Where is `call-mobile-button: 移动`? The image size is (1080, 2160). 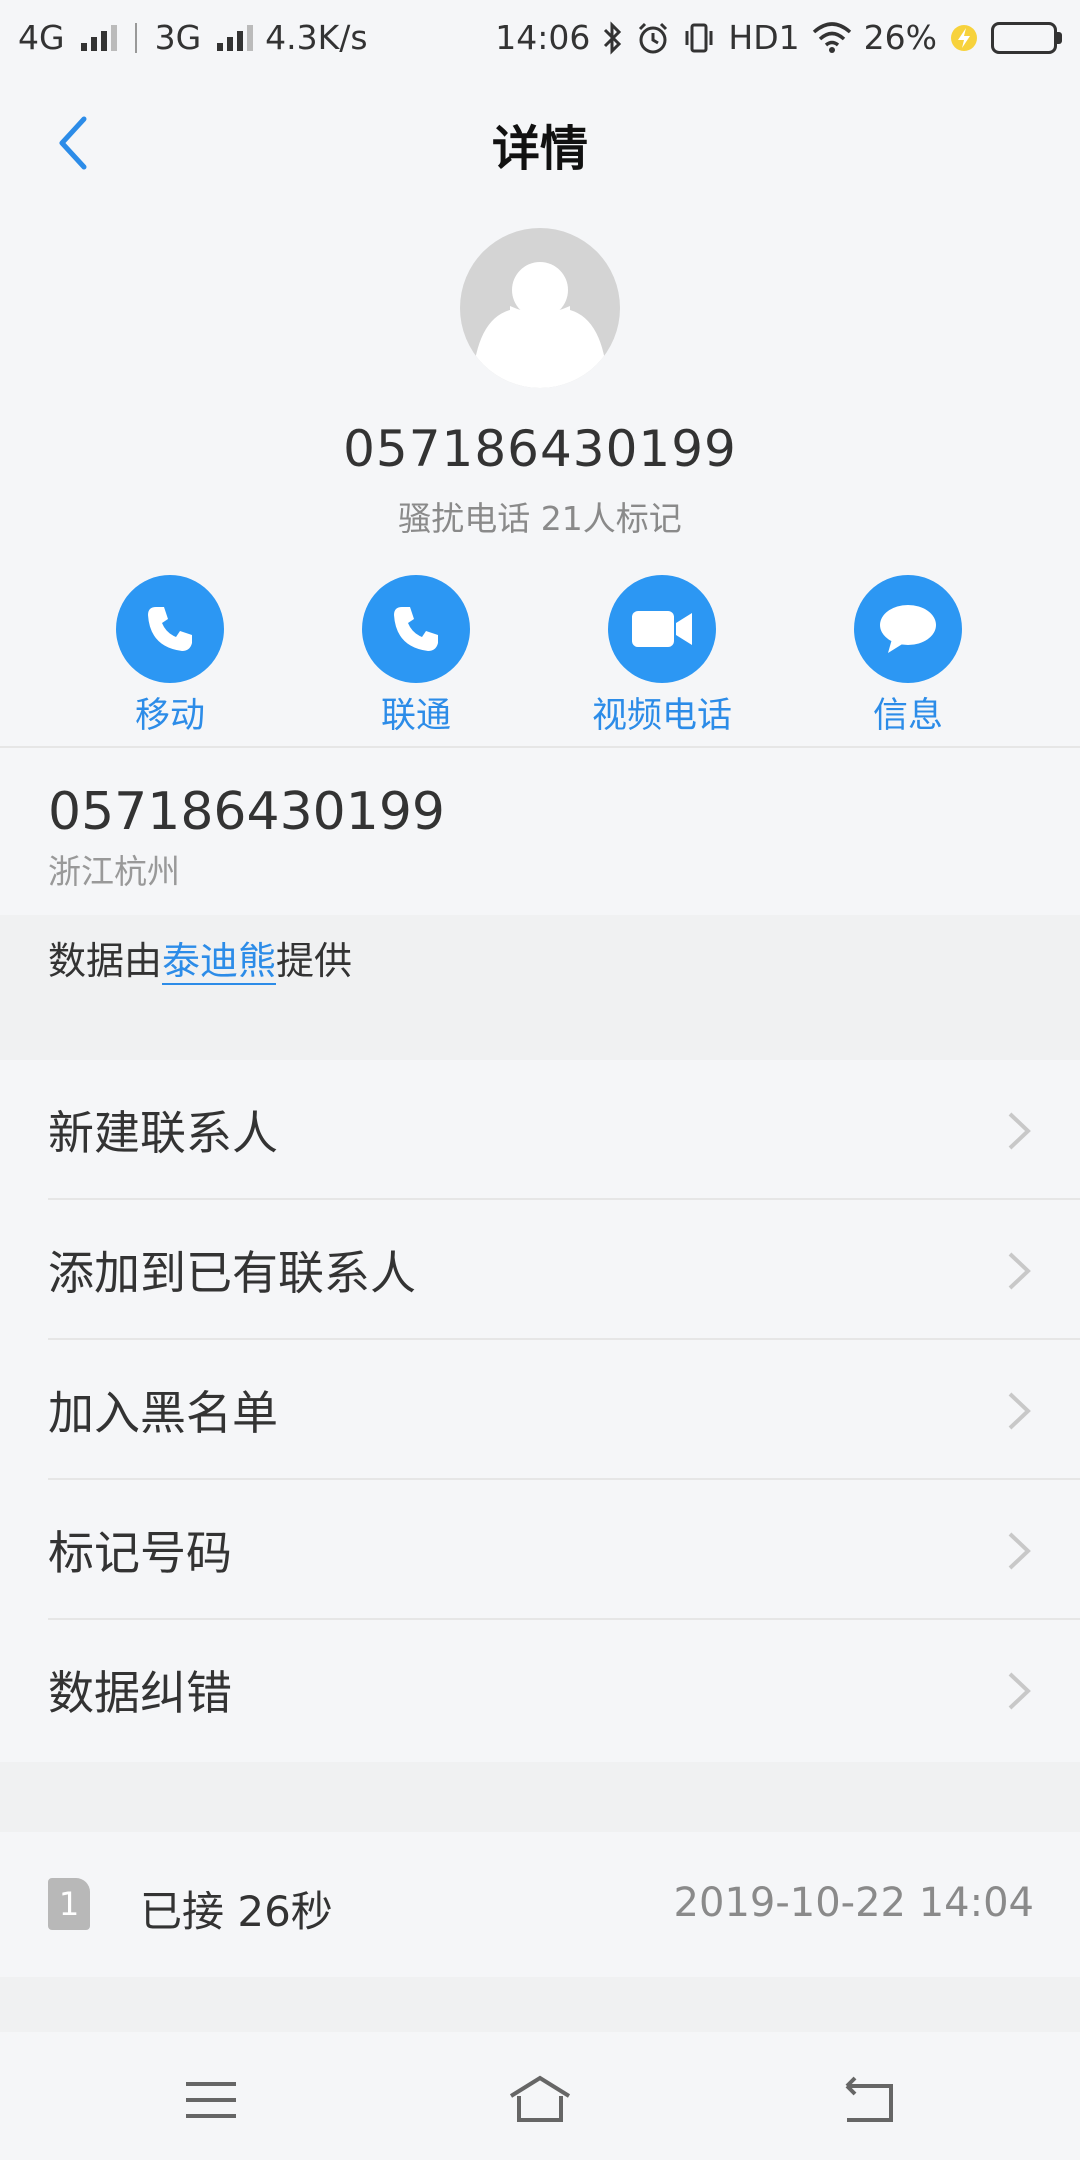
call-mobile-button: 移动 is located at coordinates (170, 656).